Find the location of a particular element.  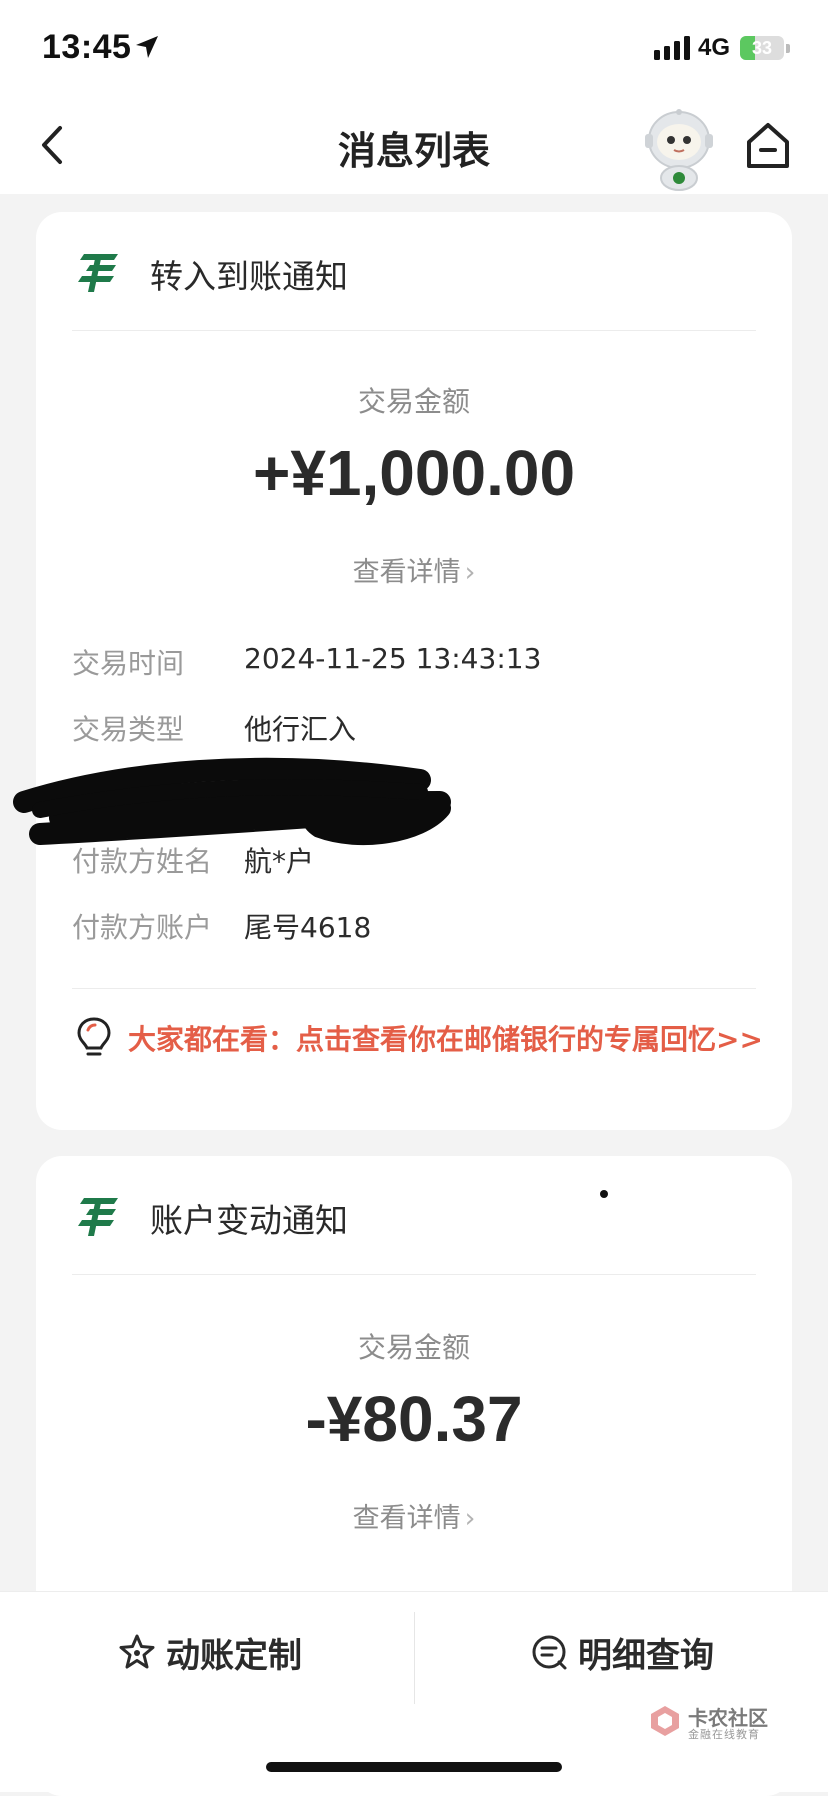

promo-tip-link: 大家都在看：点击查看你在邮储银行的专属回忆>> is located at coordinates (448, 1040).